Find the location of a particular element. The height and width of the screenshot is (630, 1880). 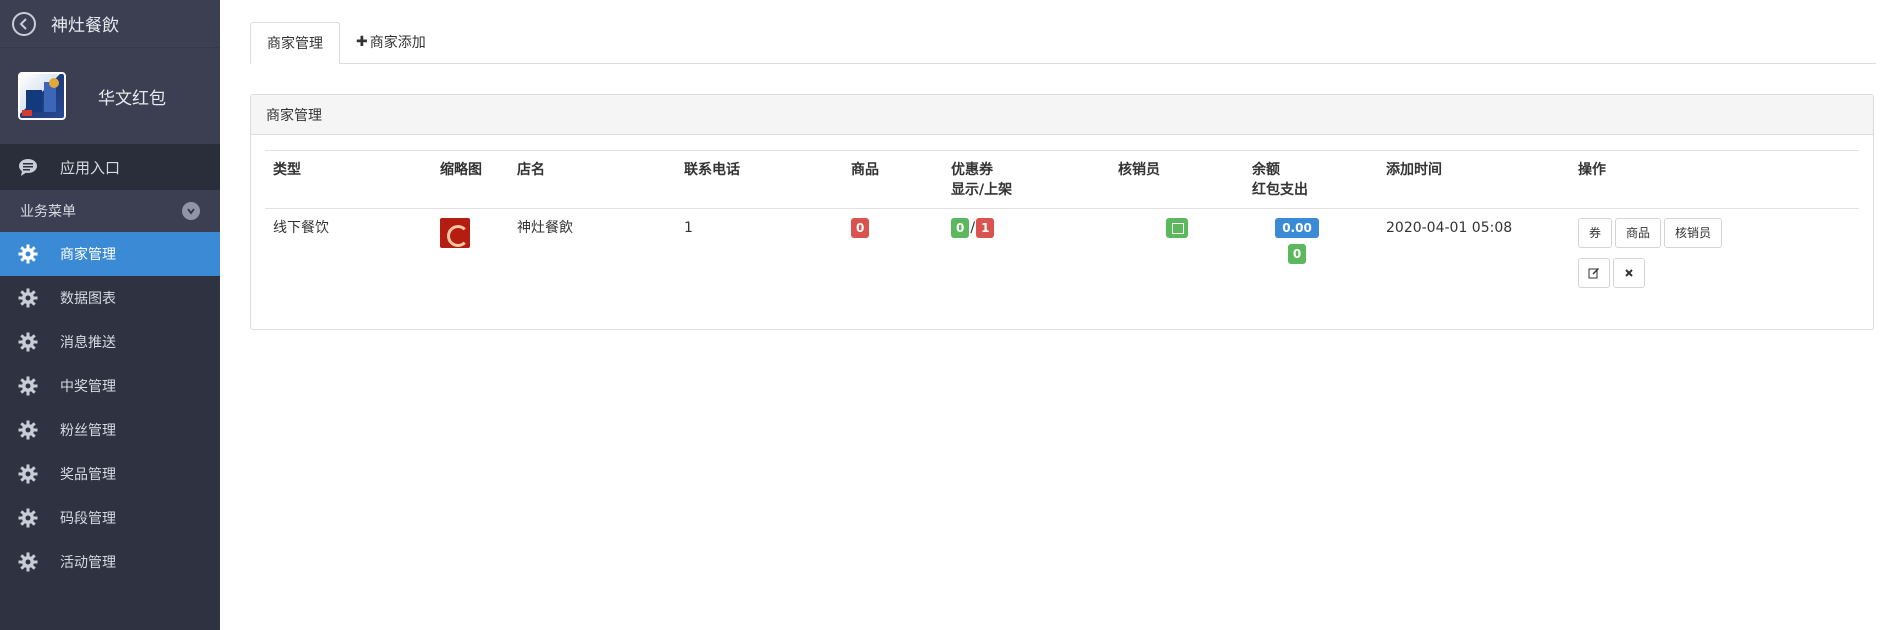

col-balance: 余额 红包支出 is located at coordinates (1311, 179).